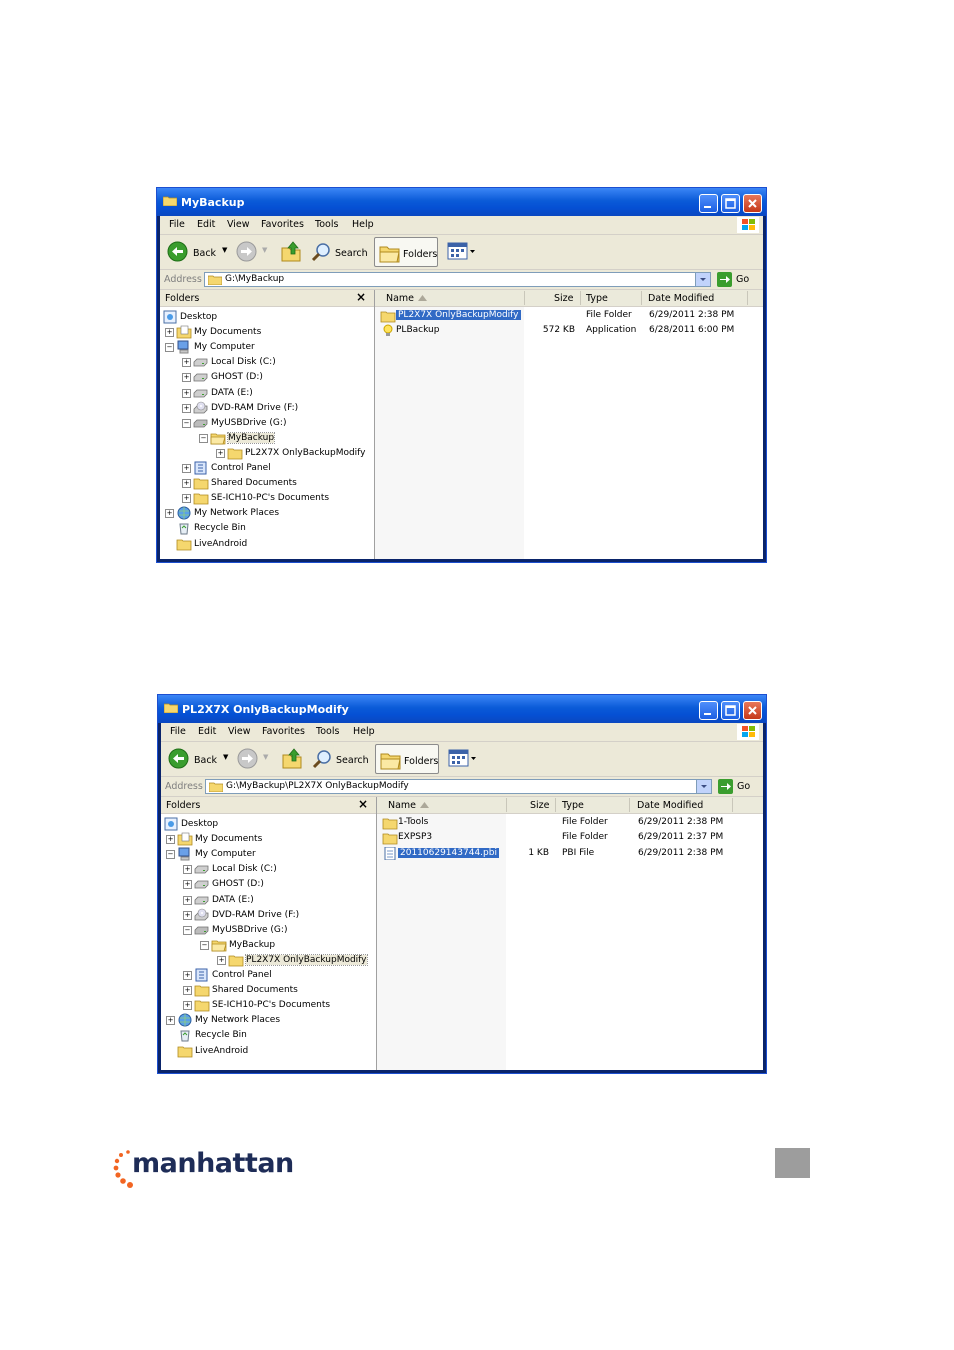  What do you see at coordinates (570, 822) in the screenshot?
I see `file-row: 1-Tools File Folder 6/29/2011 2:38 PM` at bounding box center [570, 822].